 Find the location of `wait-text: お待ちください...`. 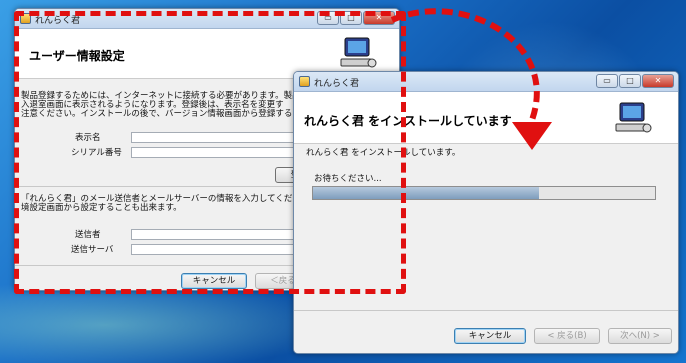

wait-text: お待ちください... is located at coordinates (348, 179).